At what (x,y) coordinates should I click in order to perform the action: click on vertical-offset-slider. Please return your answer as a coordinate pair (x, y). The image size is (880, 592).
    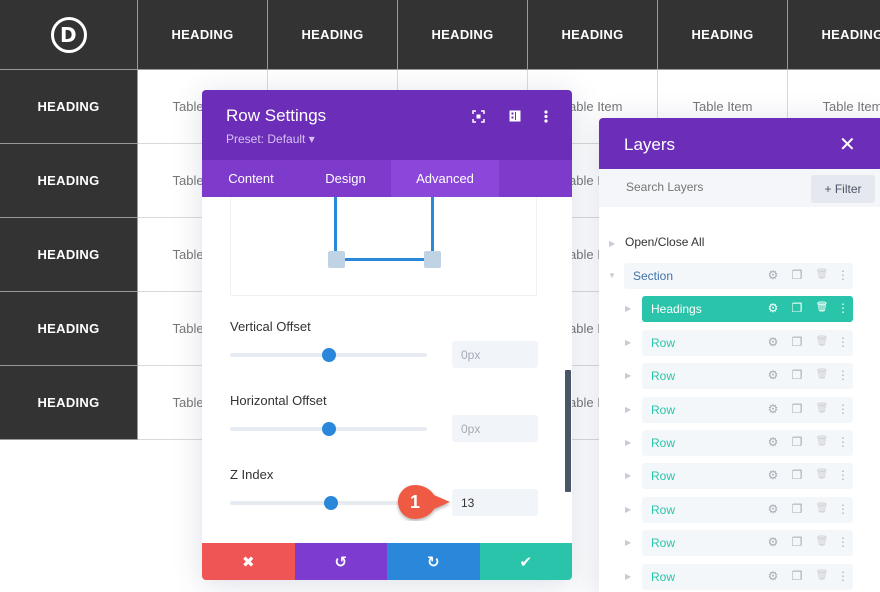
    Looking at the image, I should click on (328, 355).